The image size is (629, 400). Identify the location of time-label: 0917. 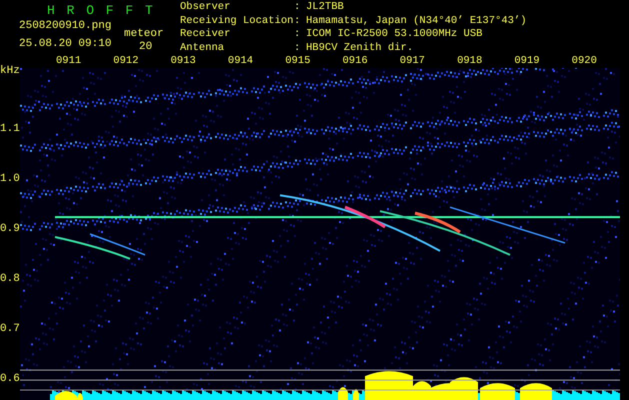
(413, 61).